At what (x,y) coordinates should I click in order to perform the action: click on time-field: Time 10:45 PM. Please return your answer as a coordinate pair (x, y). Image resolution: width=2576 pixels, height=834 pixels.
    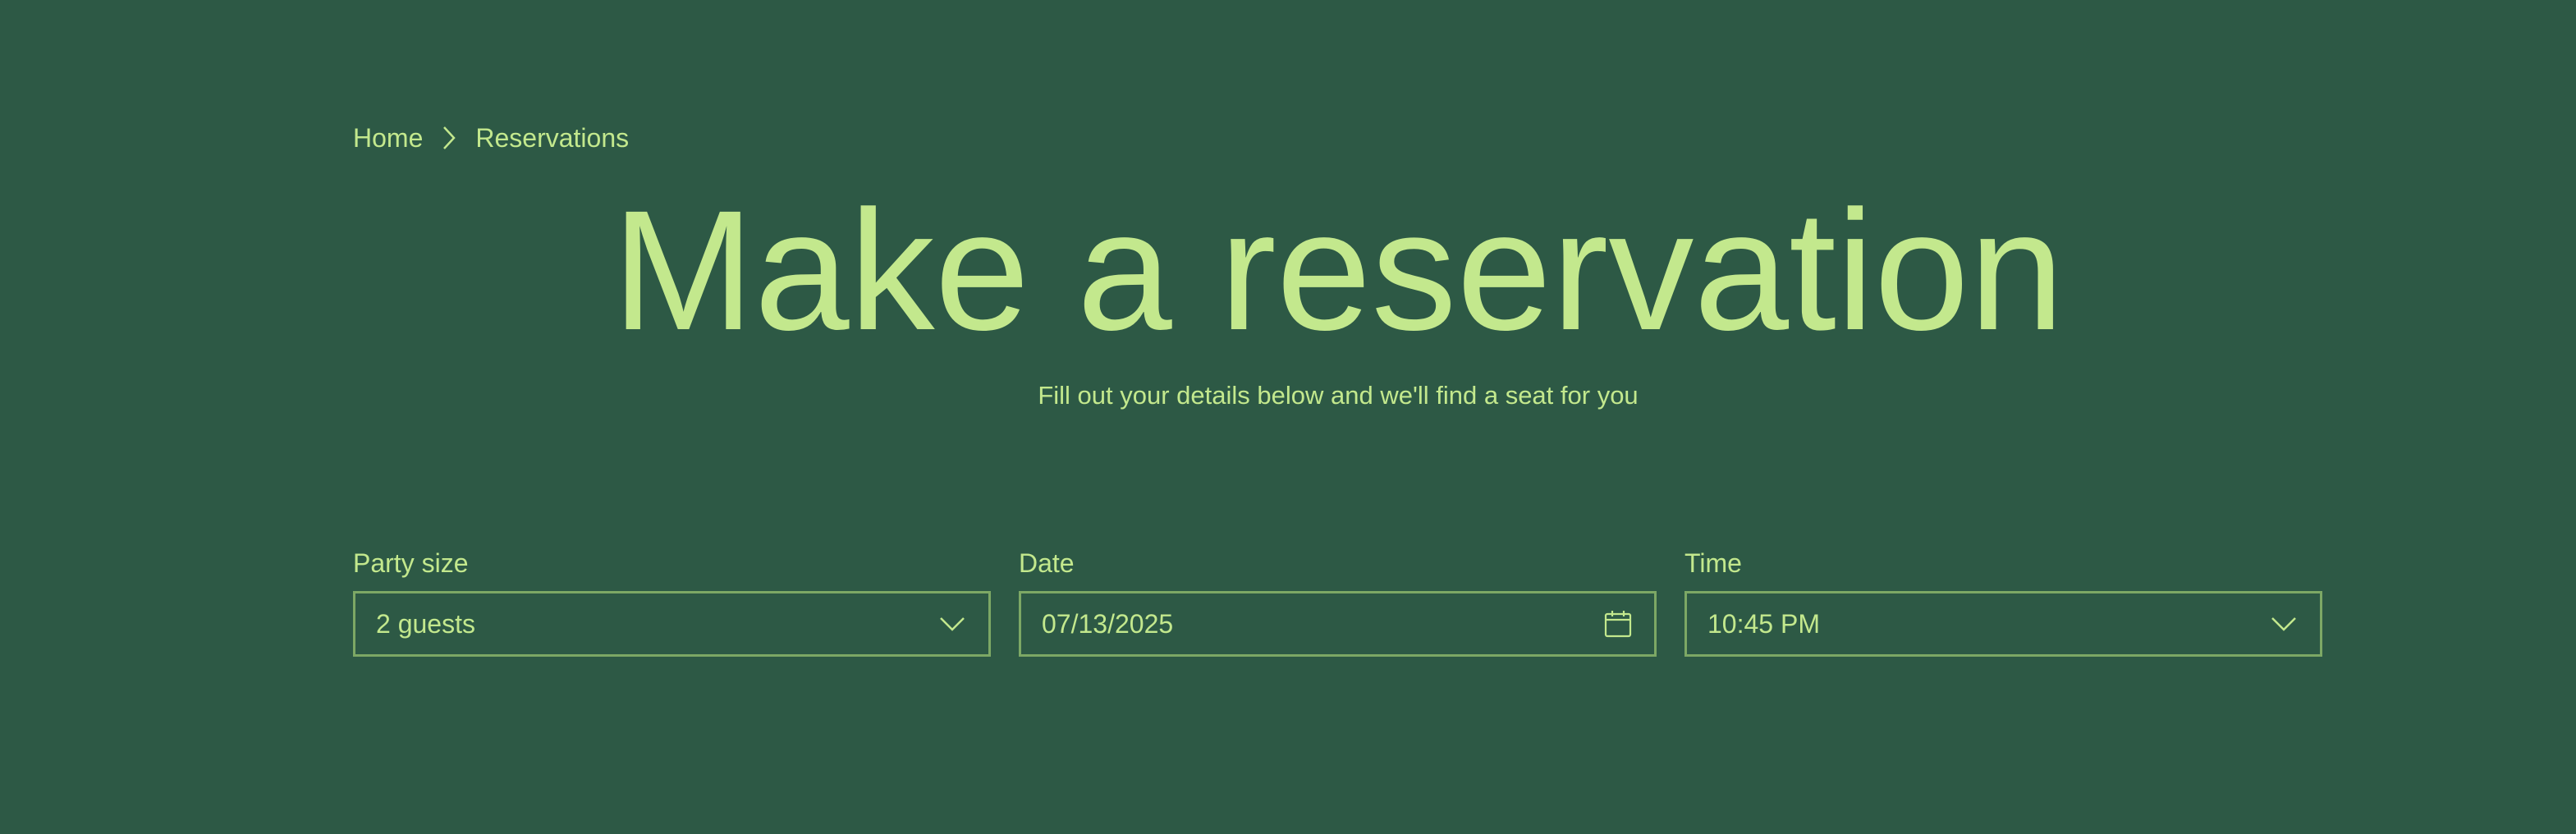
    Looking at the image, I should click on (2003, 602).